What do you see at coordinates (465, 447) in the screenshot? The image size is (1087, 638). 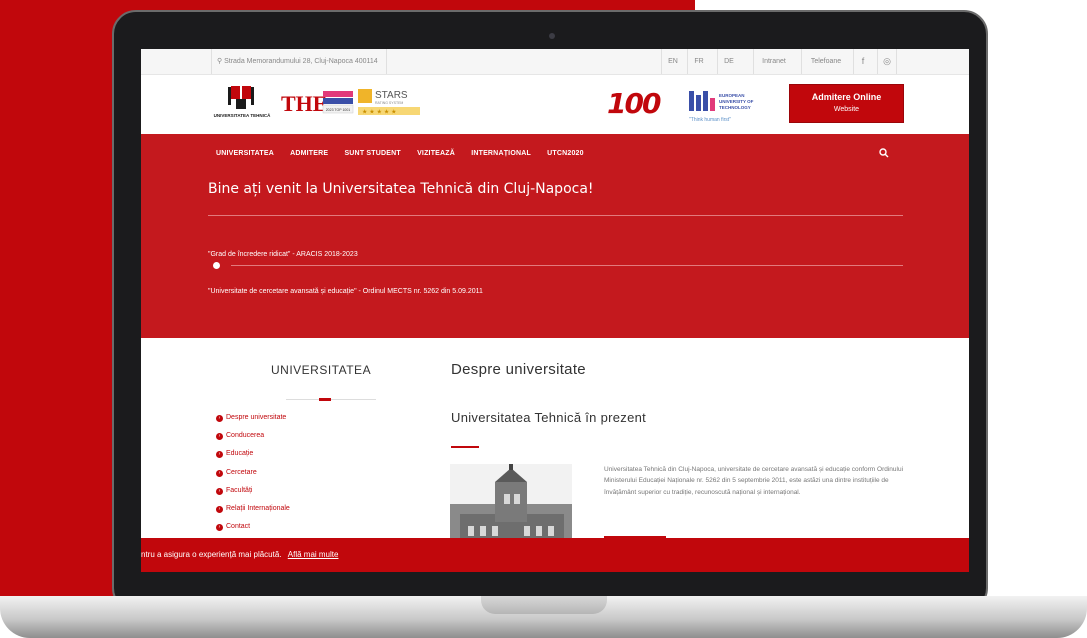 I see `subtitle-accent` at bounding box center [465, 447].